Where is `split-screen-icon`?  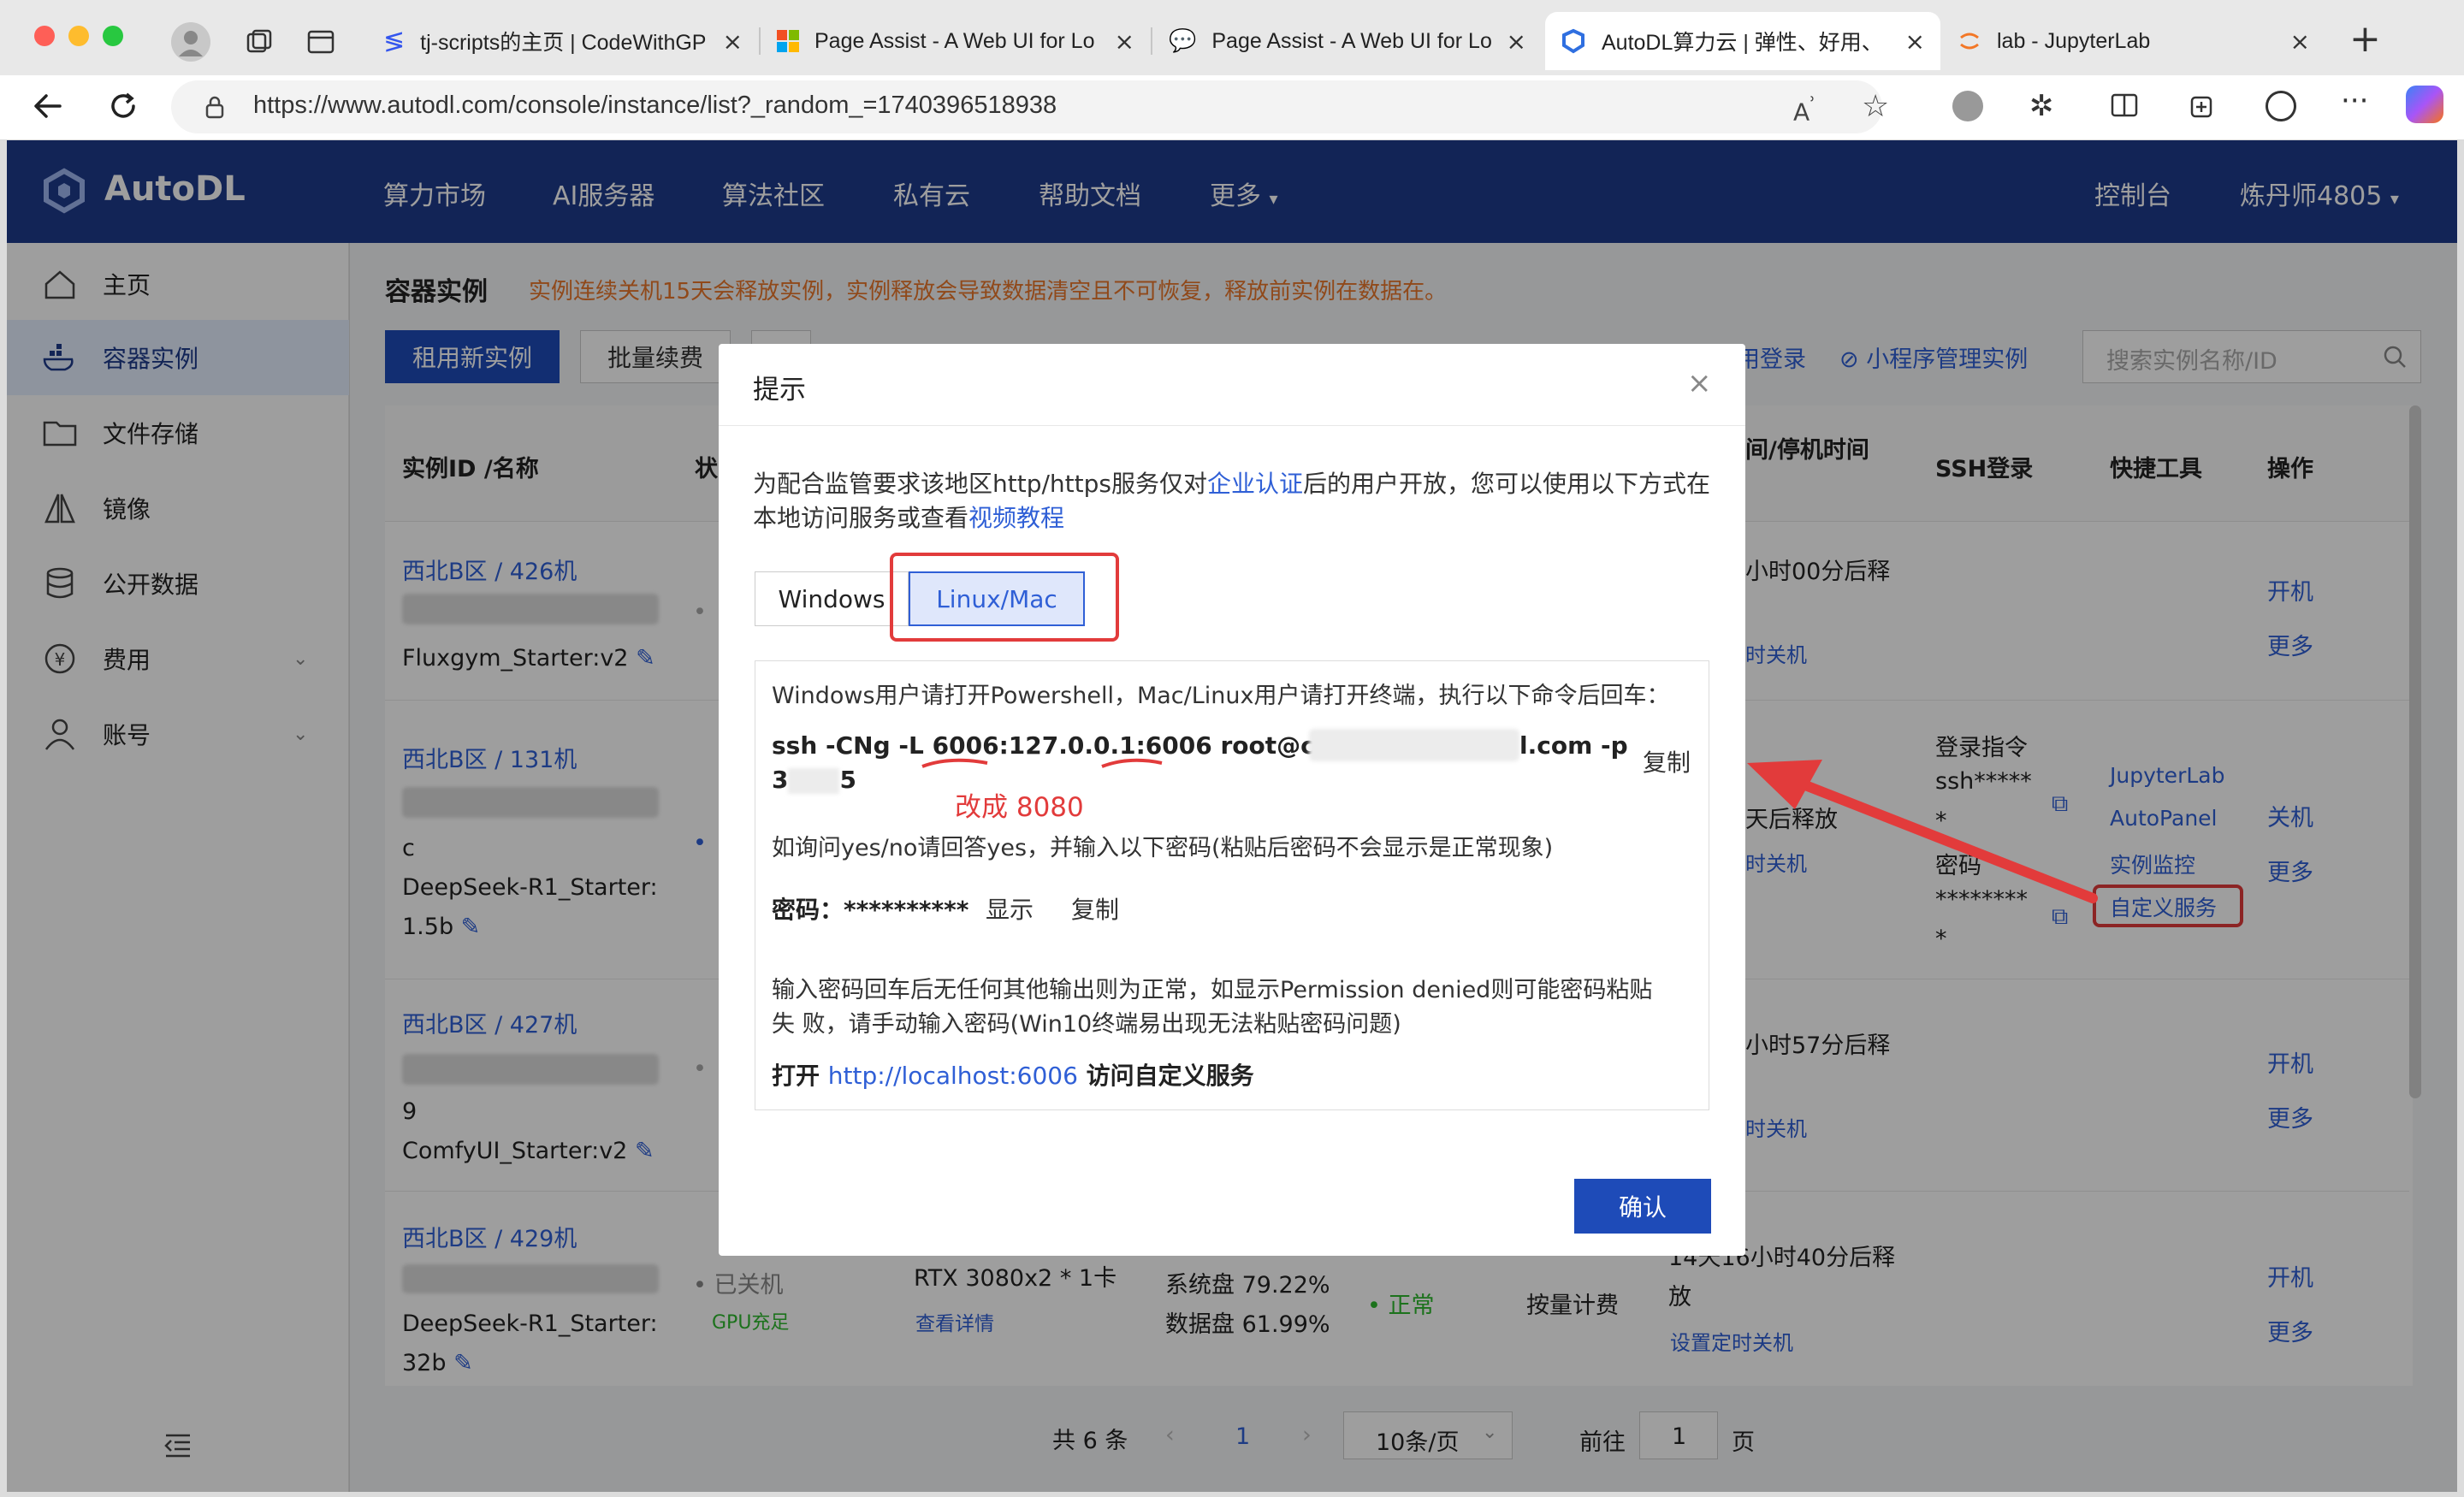
split-screen-icon is located at coordinates (2124, 105).